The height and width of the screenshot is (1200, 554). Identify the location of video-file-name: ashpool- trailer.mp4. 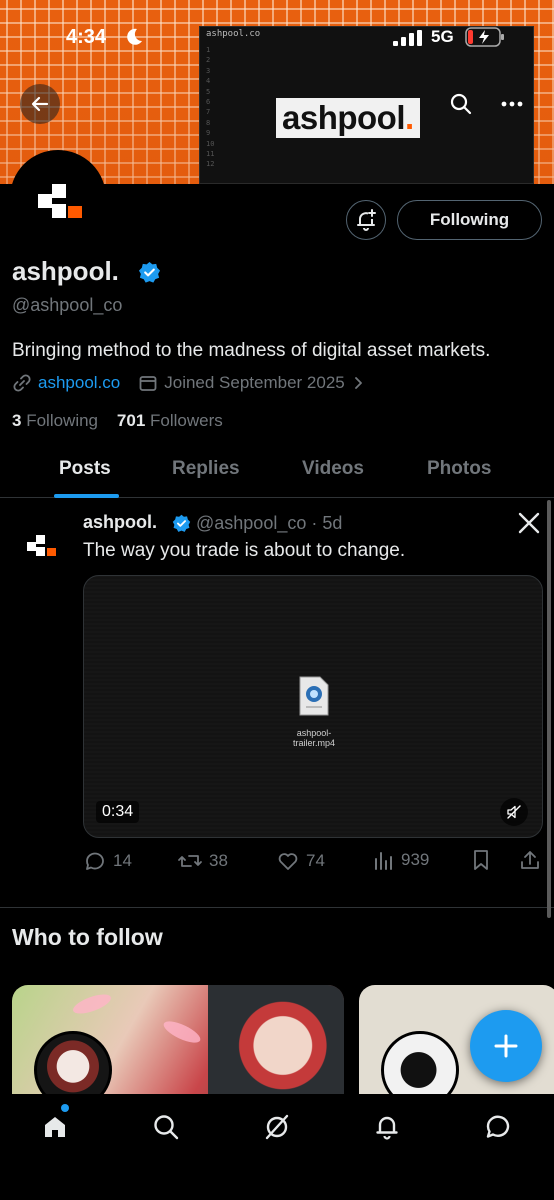
(314, 738).